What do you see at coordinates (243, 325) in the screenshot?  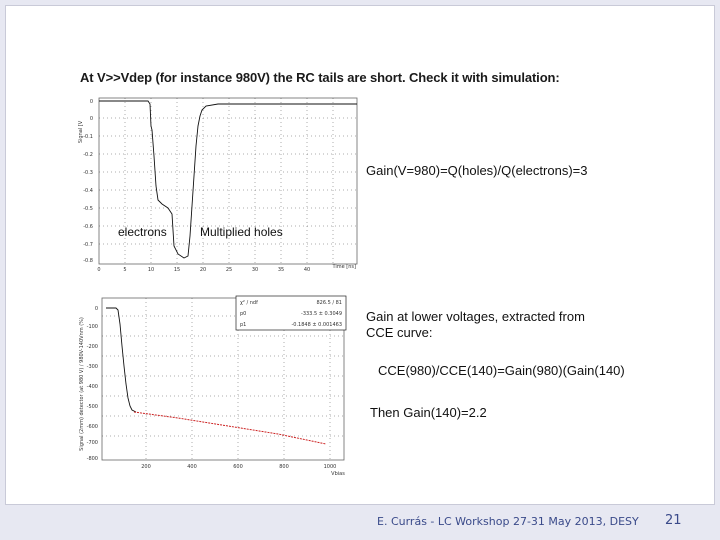 I see `fit-row-name: p1` at bounding box center [243, 325].